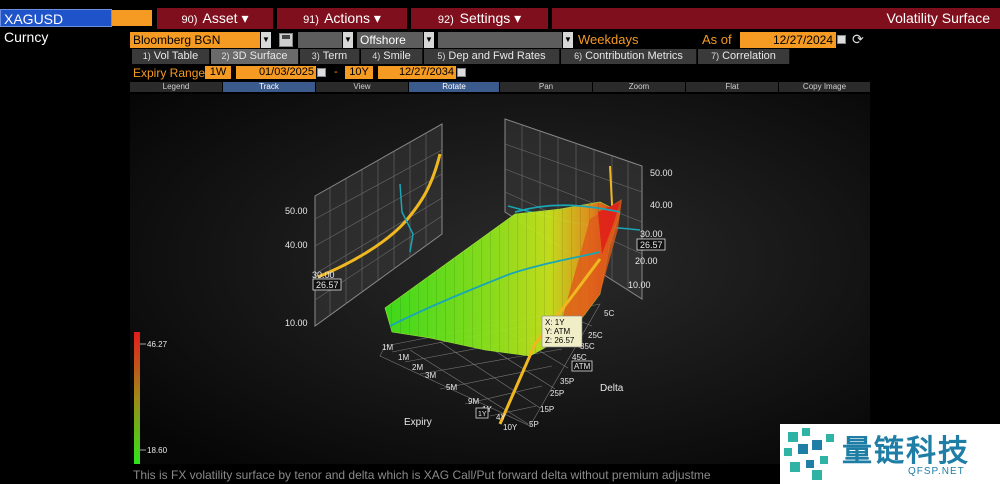  Describe the element at coordinates (218, 72) in the screenshot. I see `expiry-start-tenor: 1W` at that location.